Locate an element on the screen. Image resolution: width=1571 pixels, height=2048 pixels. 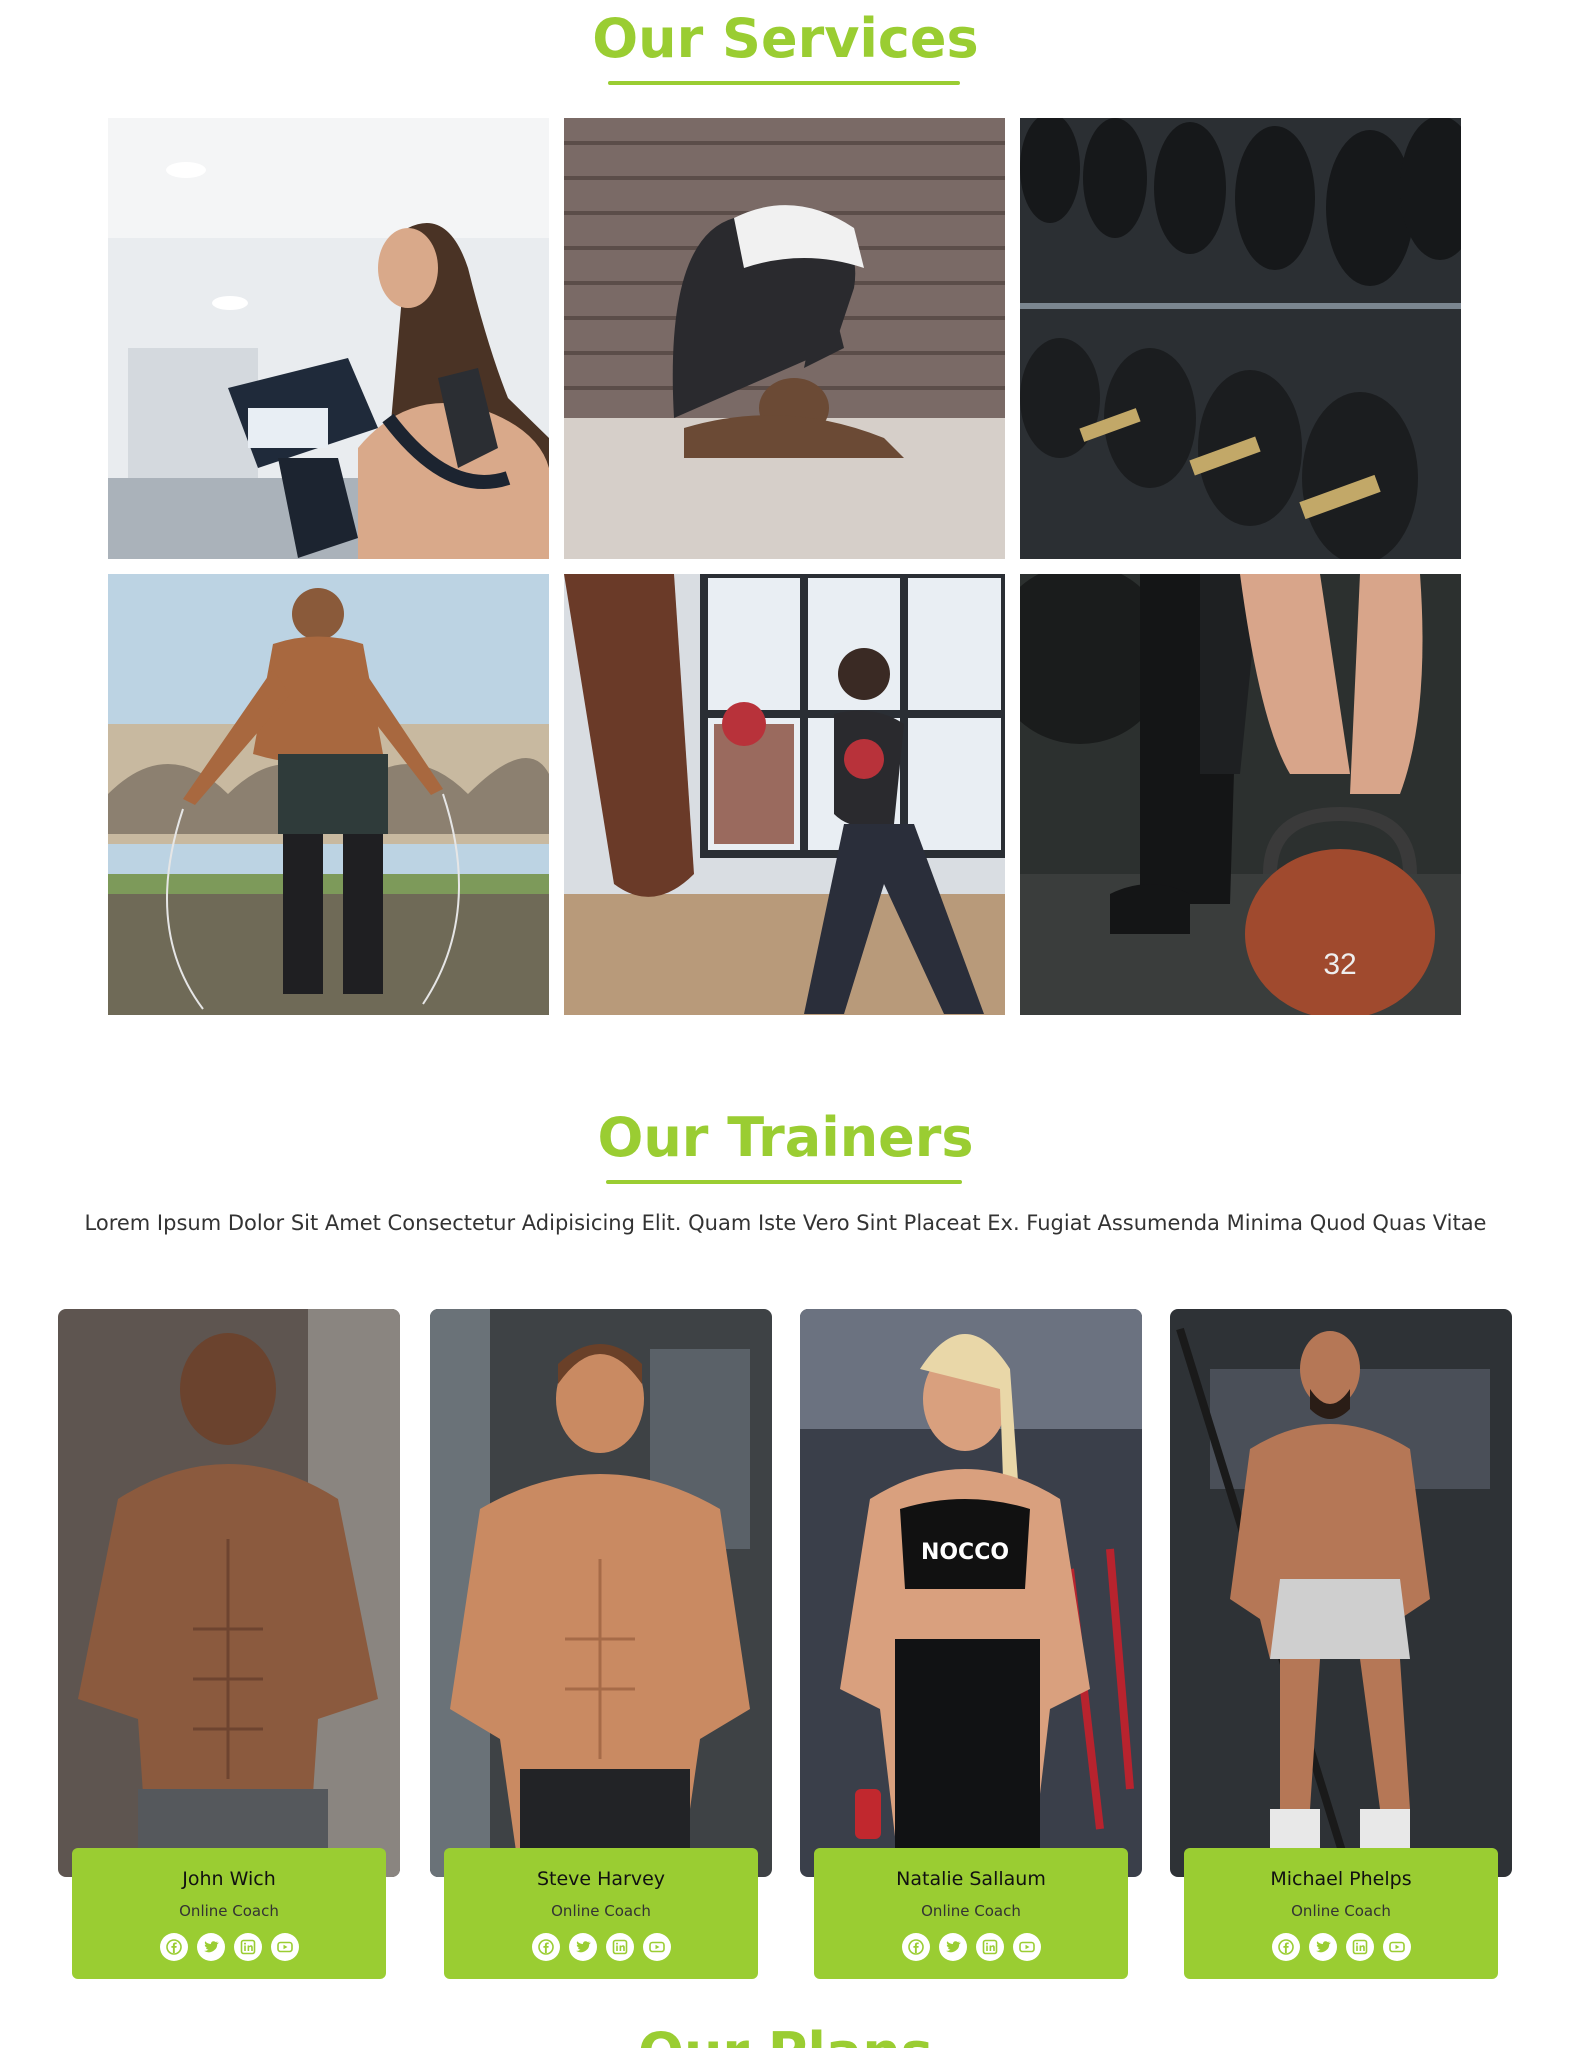
trainer-card: John Wich Online Coach is located at coordinates (229, 1644).